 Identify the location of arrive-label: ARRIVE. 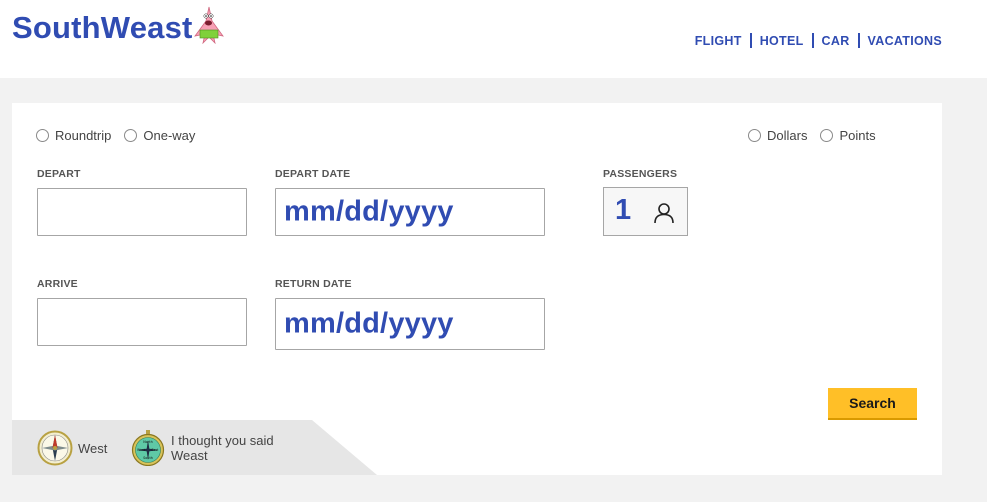
(57, 284).